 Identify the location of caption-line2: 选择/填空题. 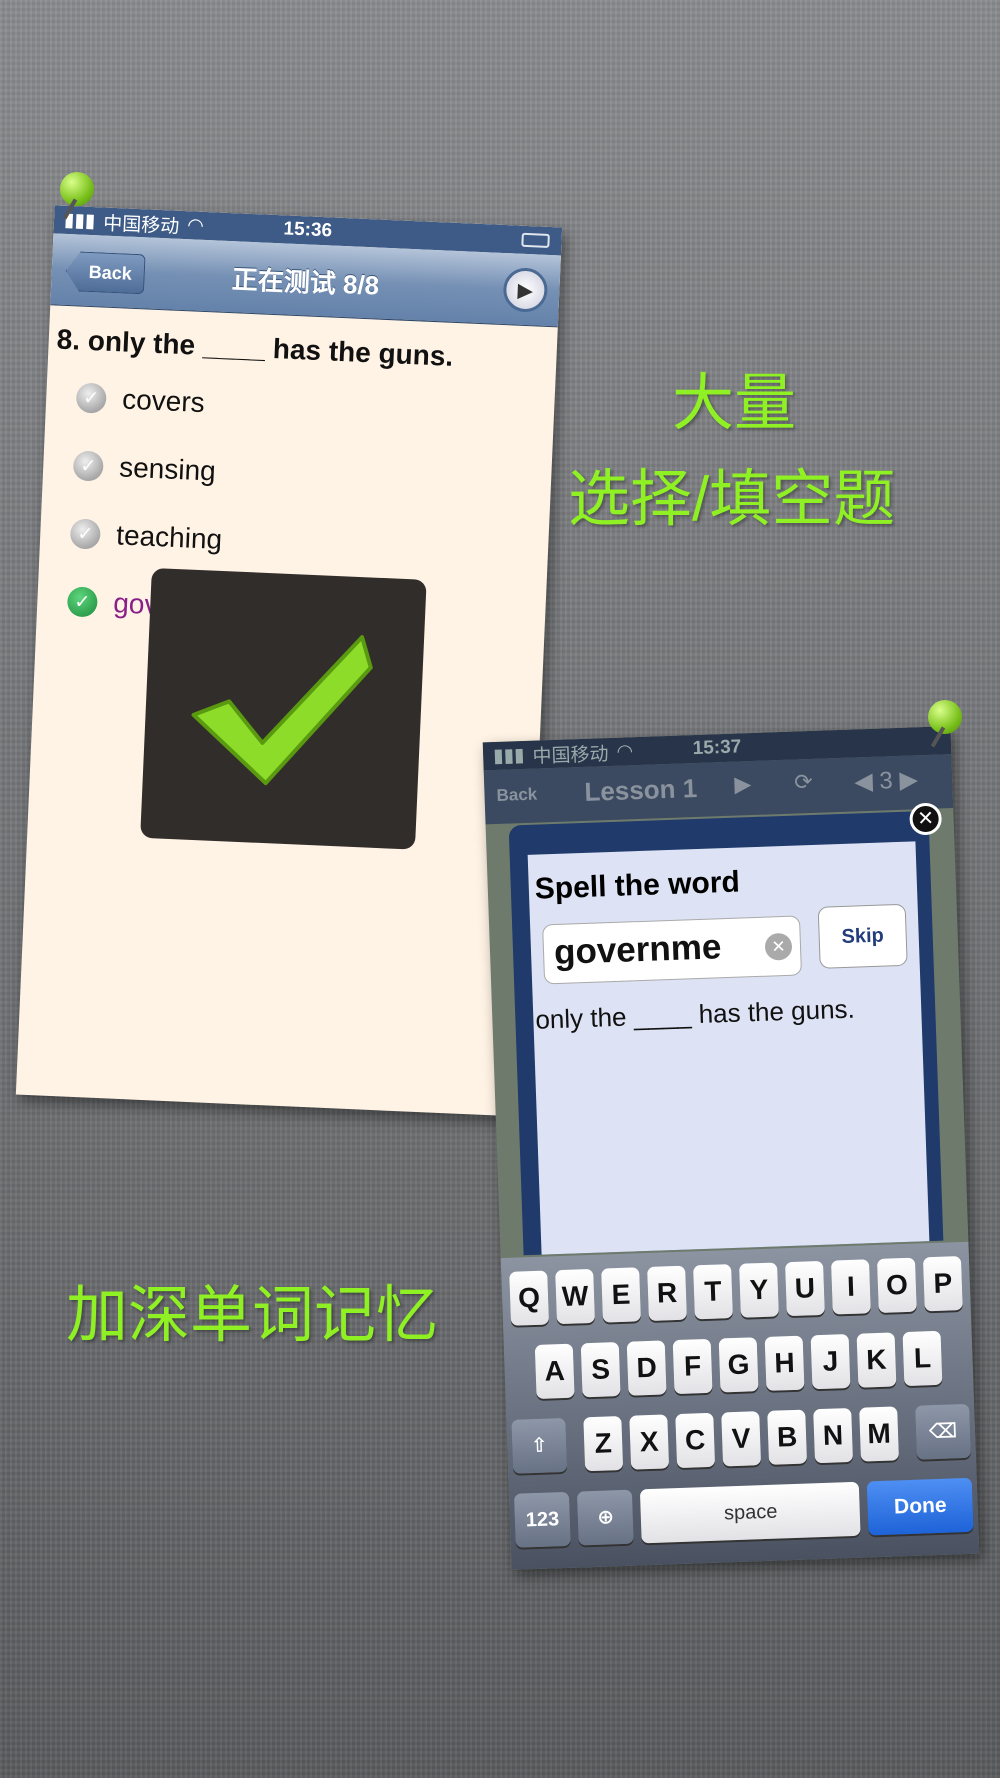
(732, 499).